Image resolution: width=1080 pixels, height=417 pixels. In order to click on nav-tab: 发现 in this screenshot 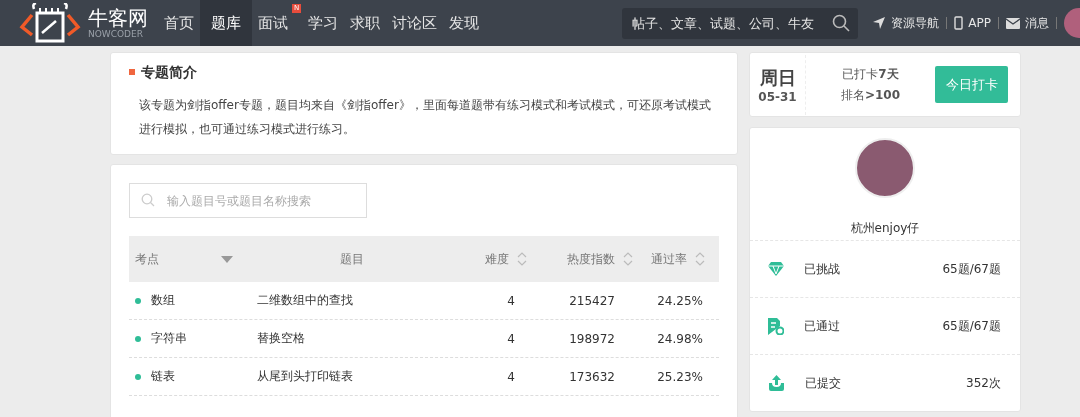, I will do `click(464, 23)`.